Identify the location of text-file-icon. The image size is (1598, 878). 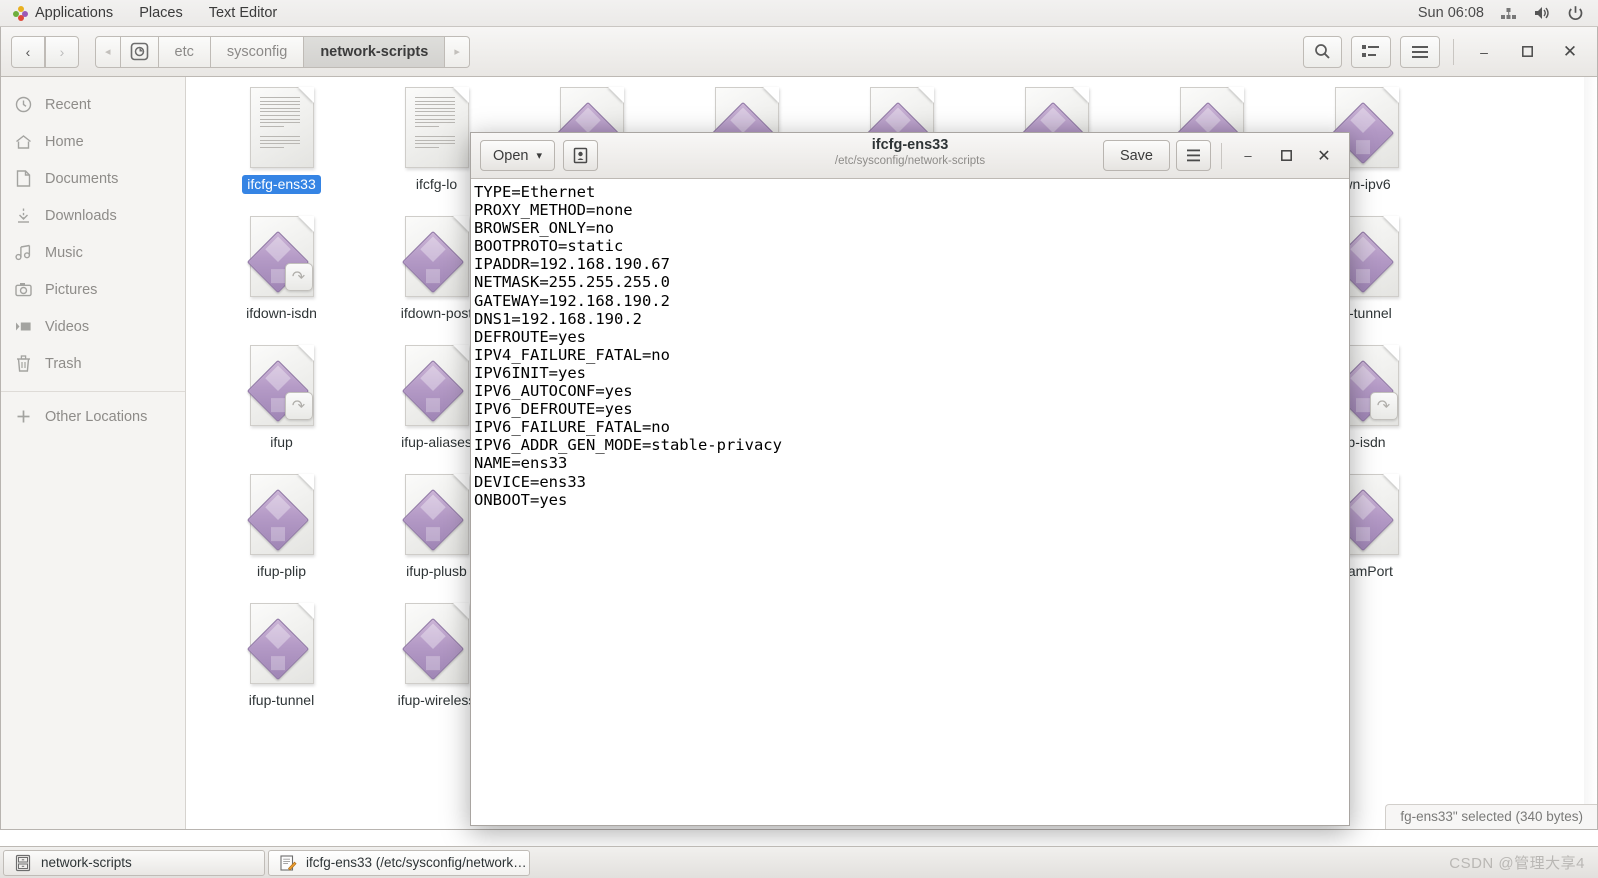
(282, 129).